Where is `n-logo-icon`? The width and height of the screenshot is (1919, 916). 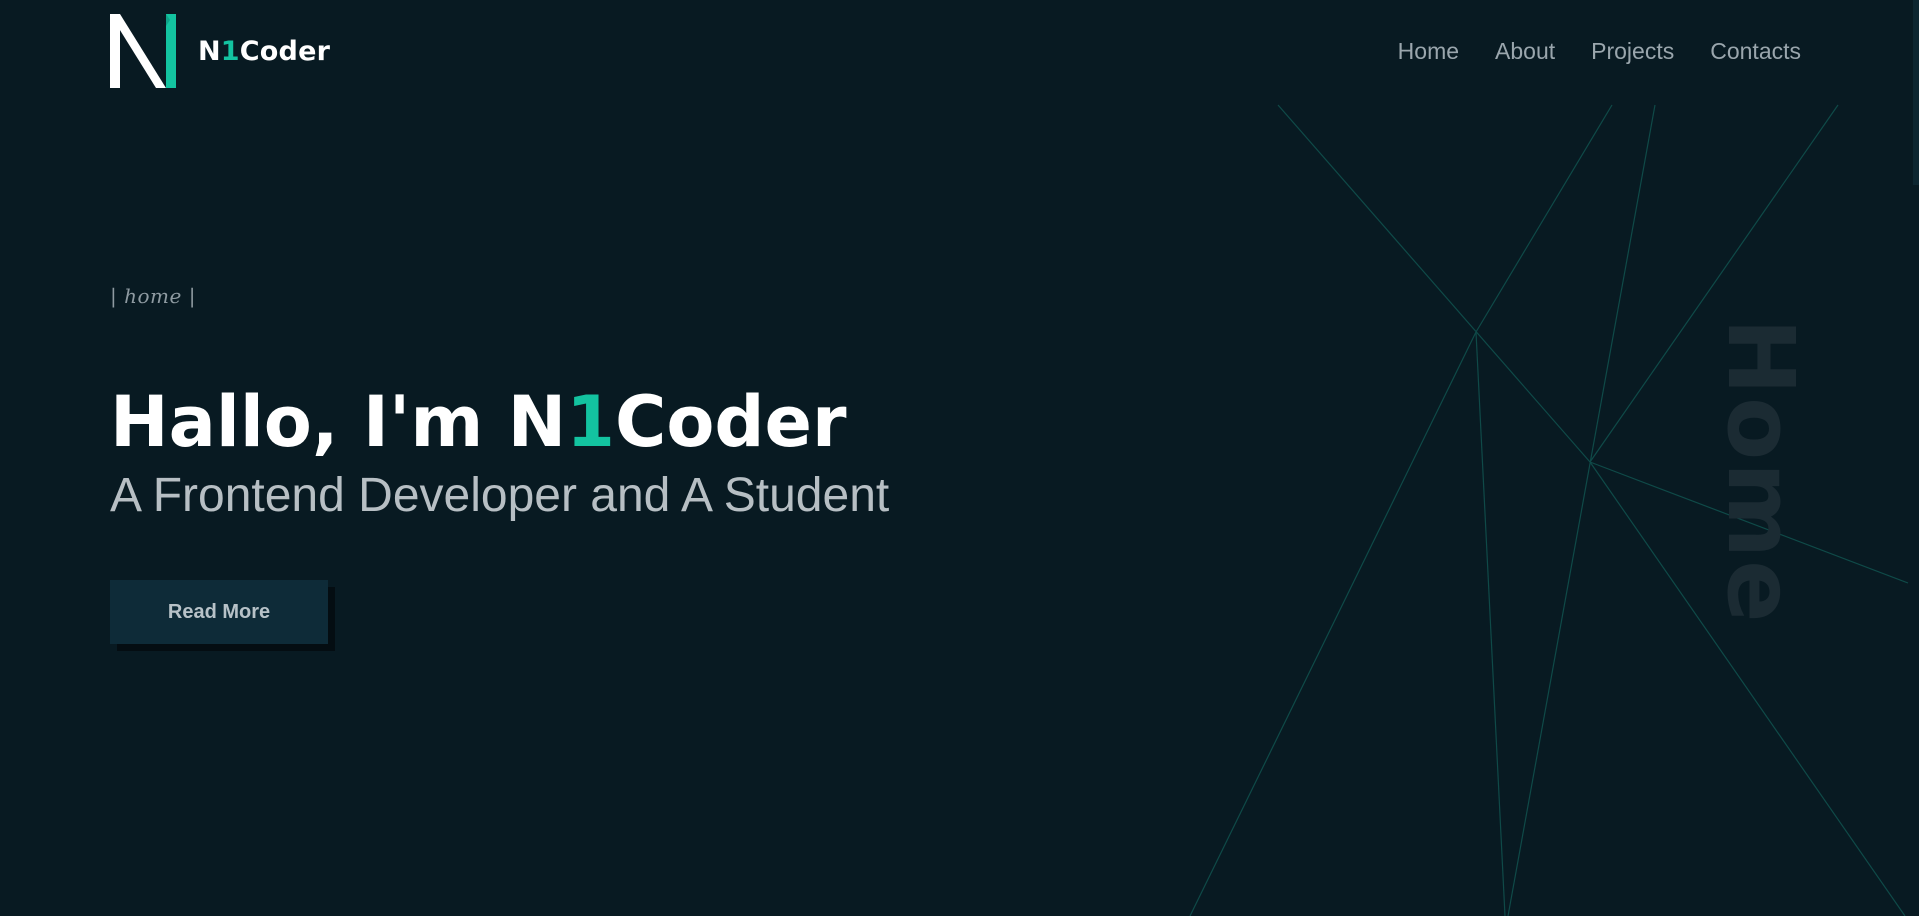 n-logo-icon is located at coordinates (143, 51).